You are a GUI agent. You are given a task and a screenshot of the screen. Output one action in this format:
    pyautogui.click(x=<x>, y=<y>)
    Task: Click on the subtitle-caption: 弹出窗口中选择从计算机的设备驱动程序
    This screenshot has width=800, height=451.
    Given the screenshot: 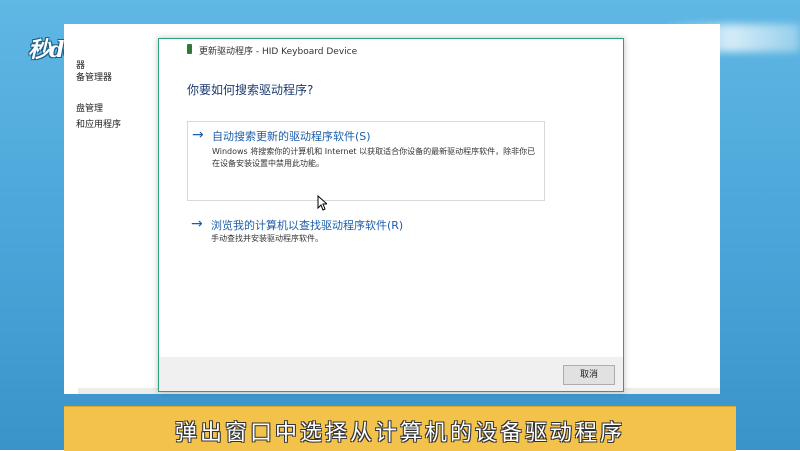 What is the action you would take?
    pyautogui.click(x=399, y=433)
    